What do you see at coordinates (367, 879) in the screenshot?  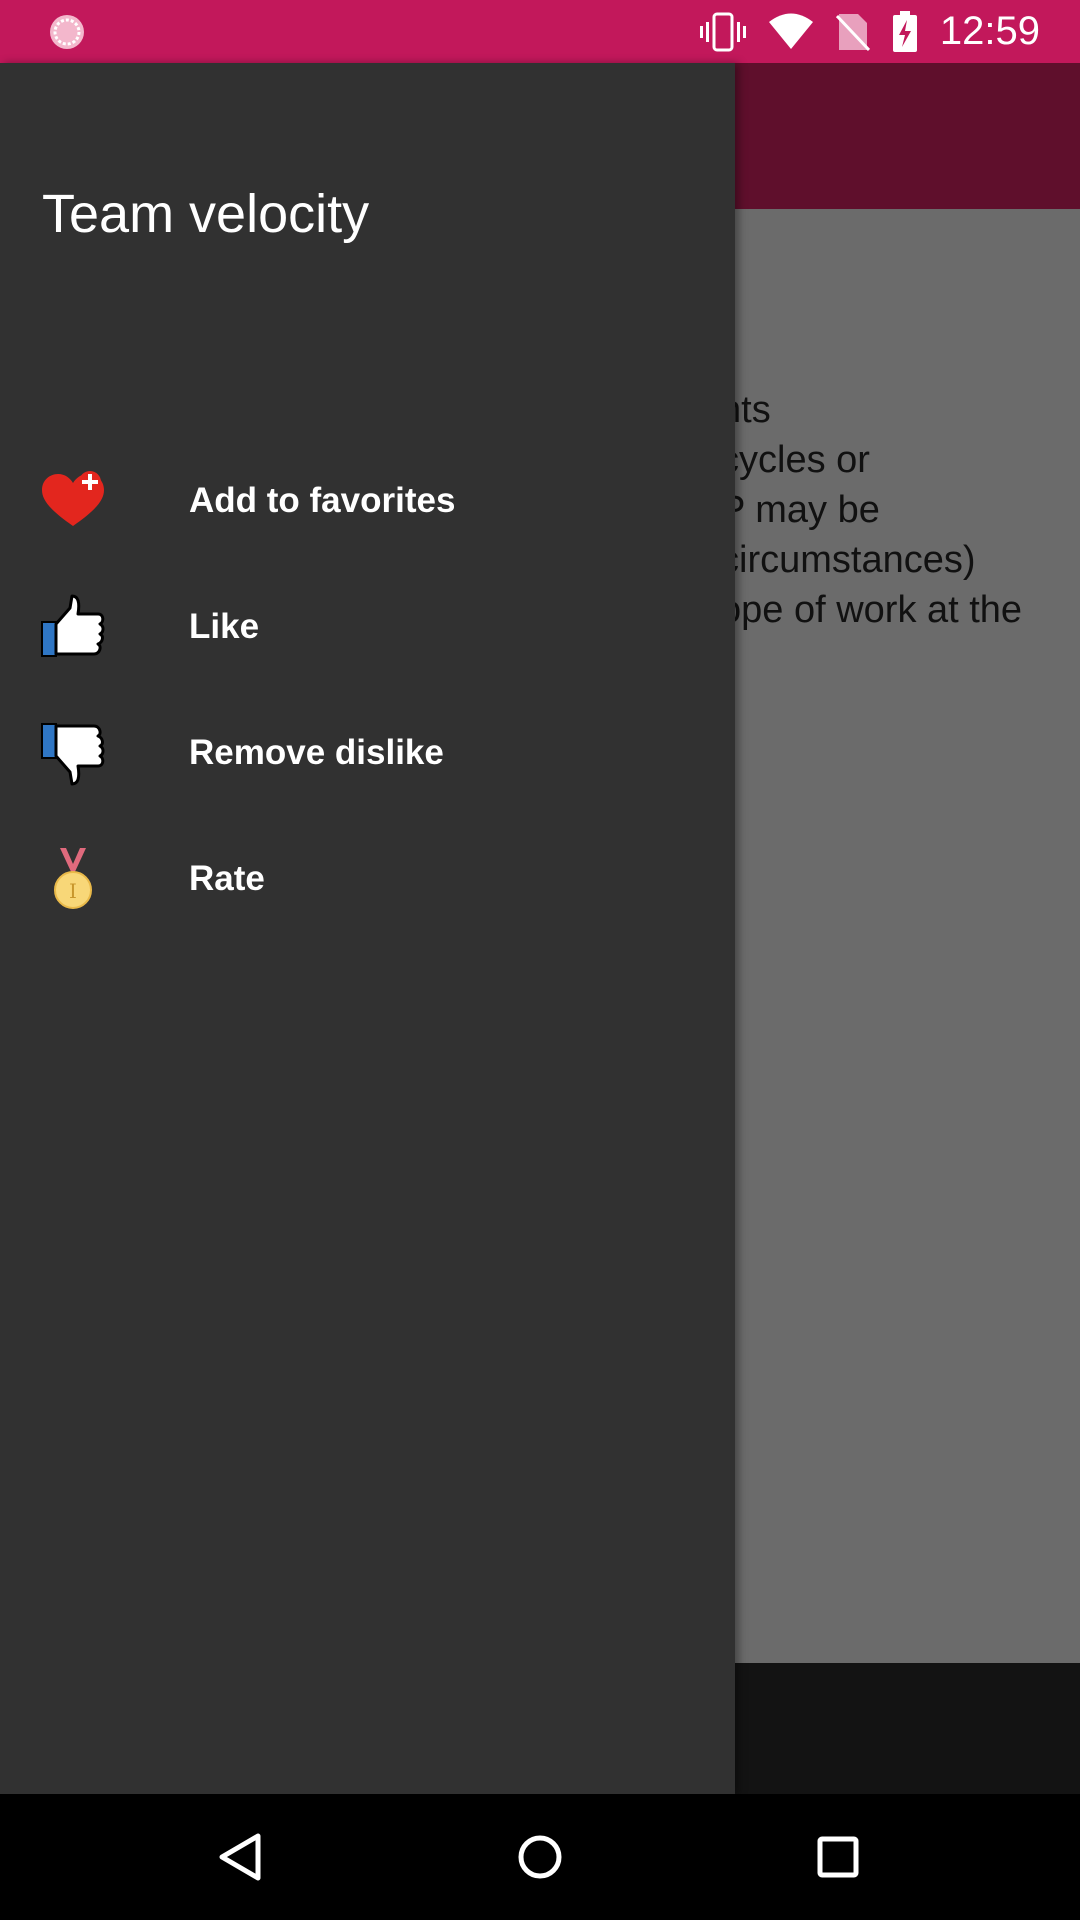 I see `menu-item-rate: I Rate` at bounding box center [367, 879].